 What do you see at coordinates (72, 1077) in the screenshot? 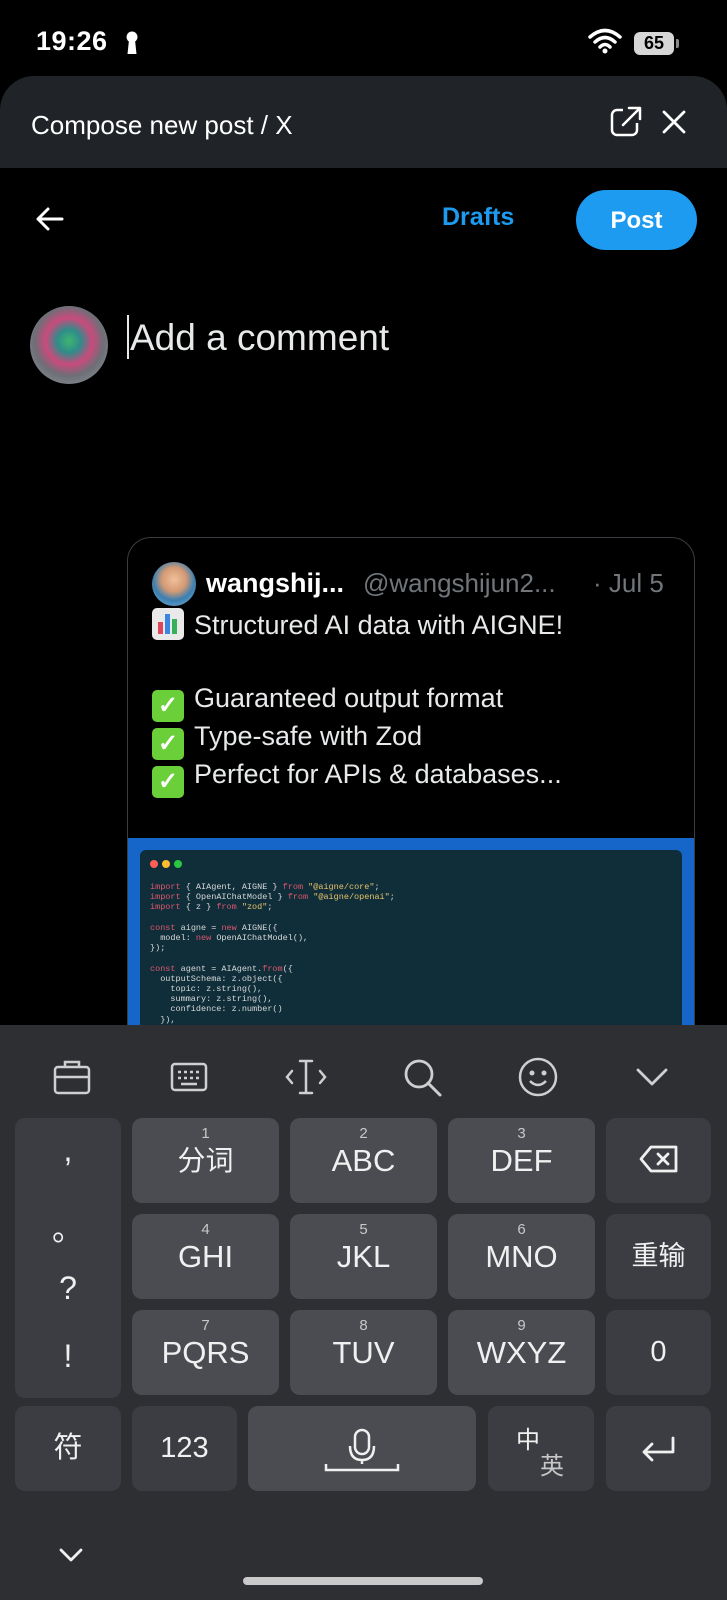
I see `clipboard-icon` at bounding box center [72, 1077].